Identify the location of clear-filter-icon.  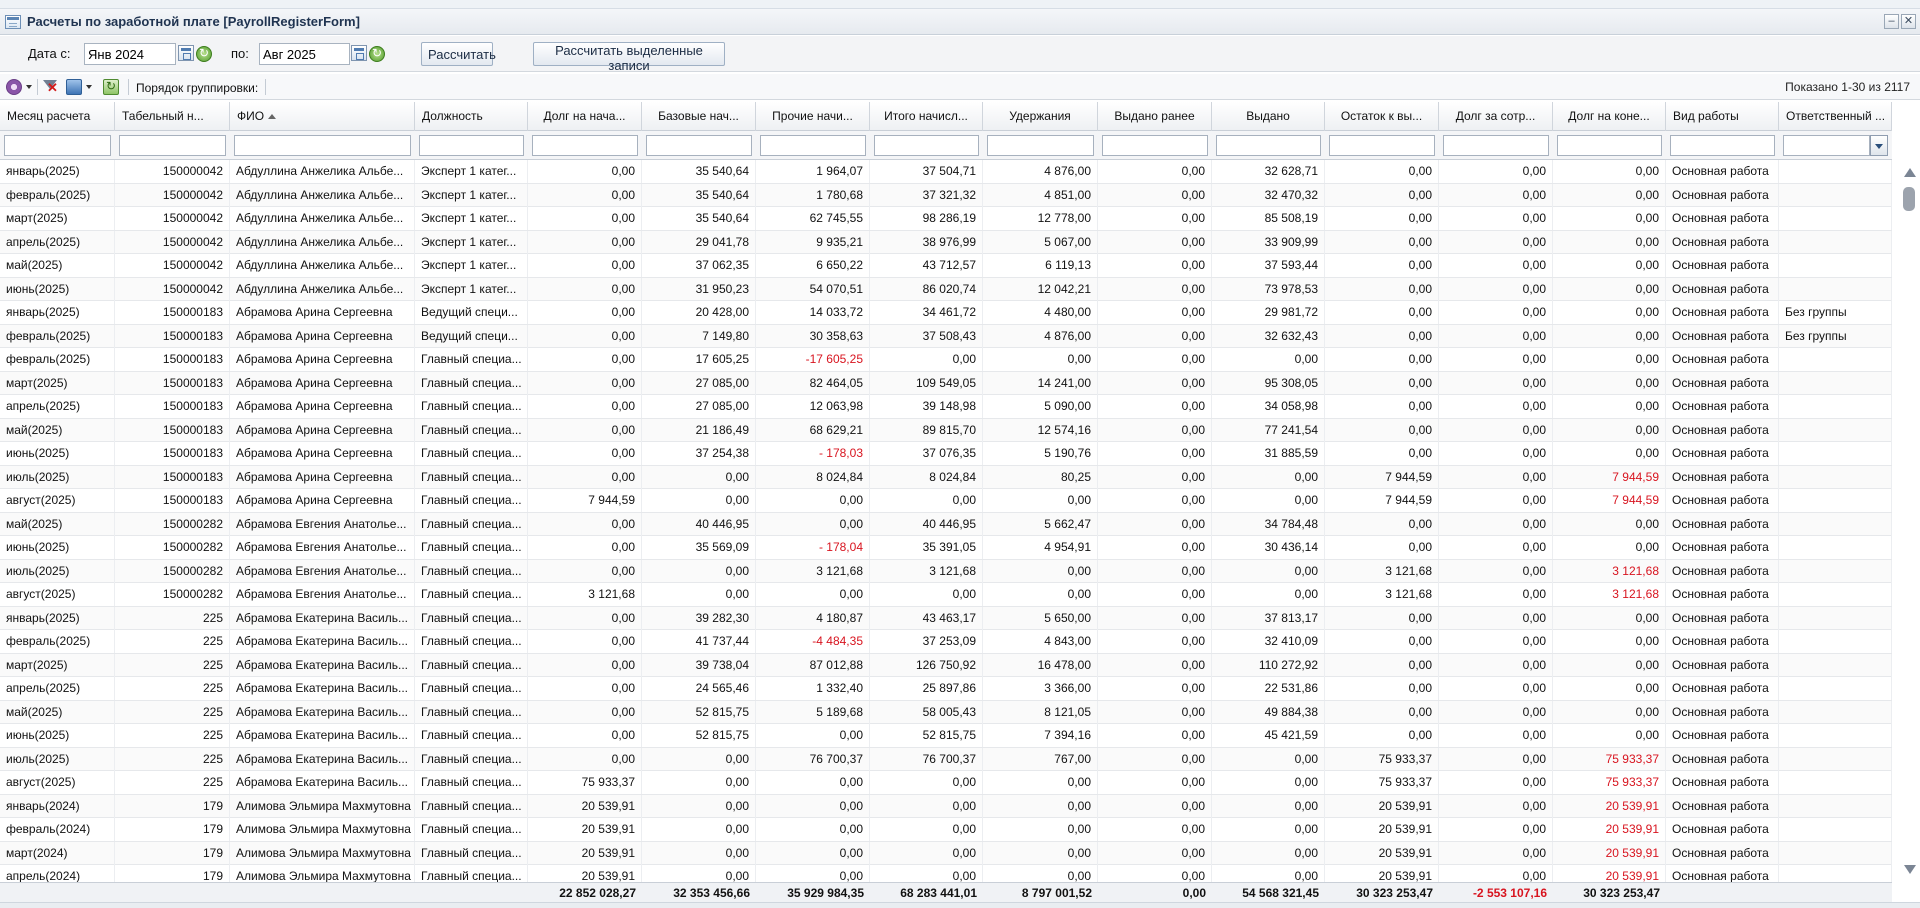
(50, 87).